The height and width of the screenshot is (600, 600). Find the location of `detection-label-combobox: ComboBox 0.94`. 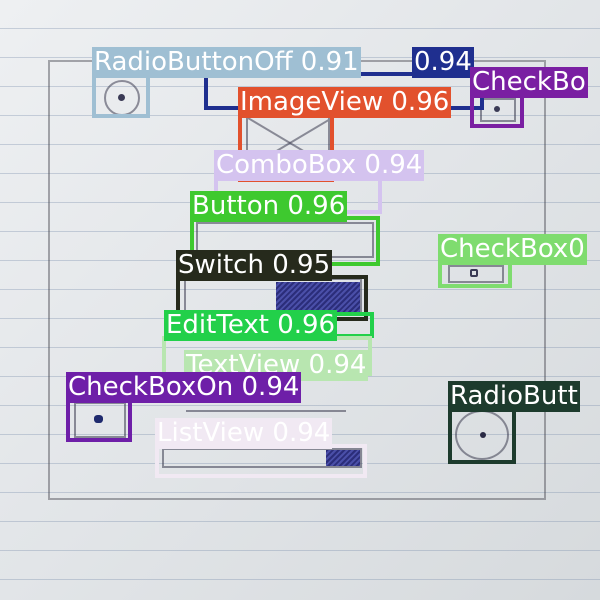

detection-label-combobox: ComboBox 0.94 is located at coordinates (319, 165).